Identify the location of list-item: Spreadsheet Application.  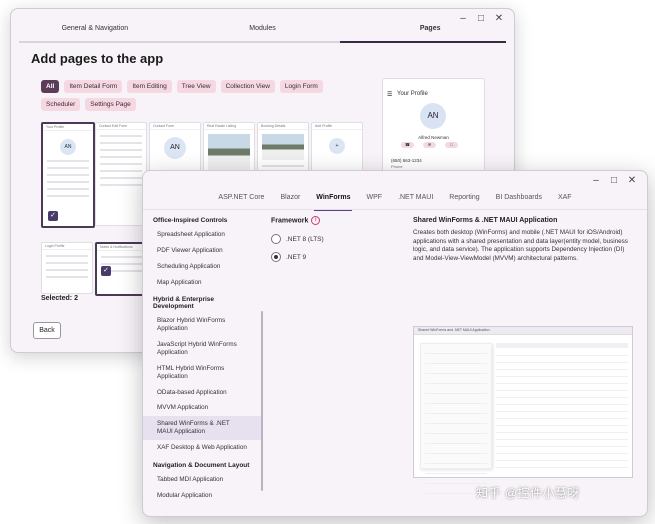
(202, 235).